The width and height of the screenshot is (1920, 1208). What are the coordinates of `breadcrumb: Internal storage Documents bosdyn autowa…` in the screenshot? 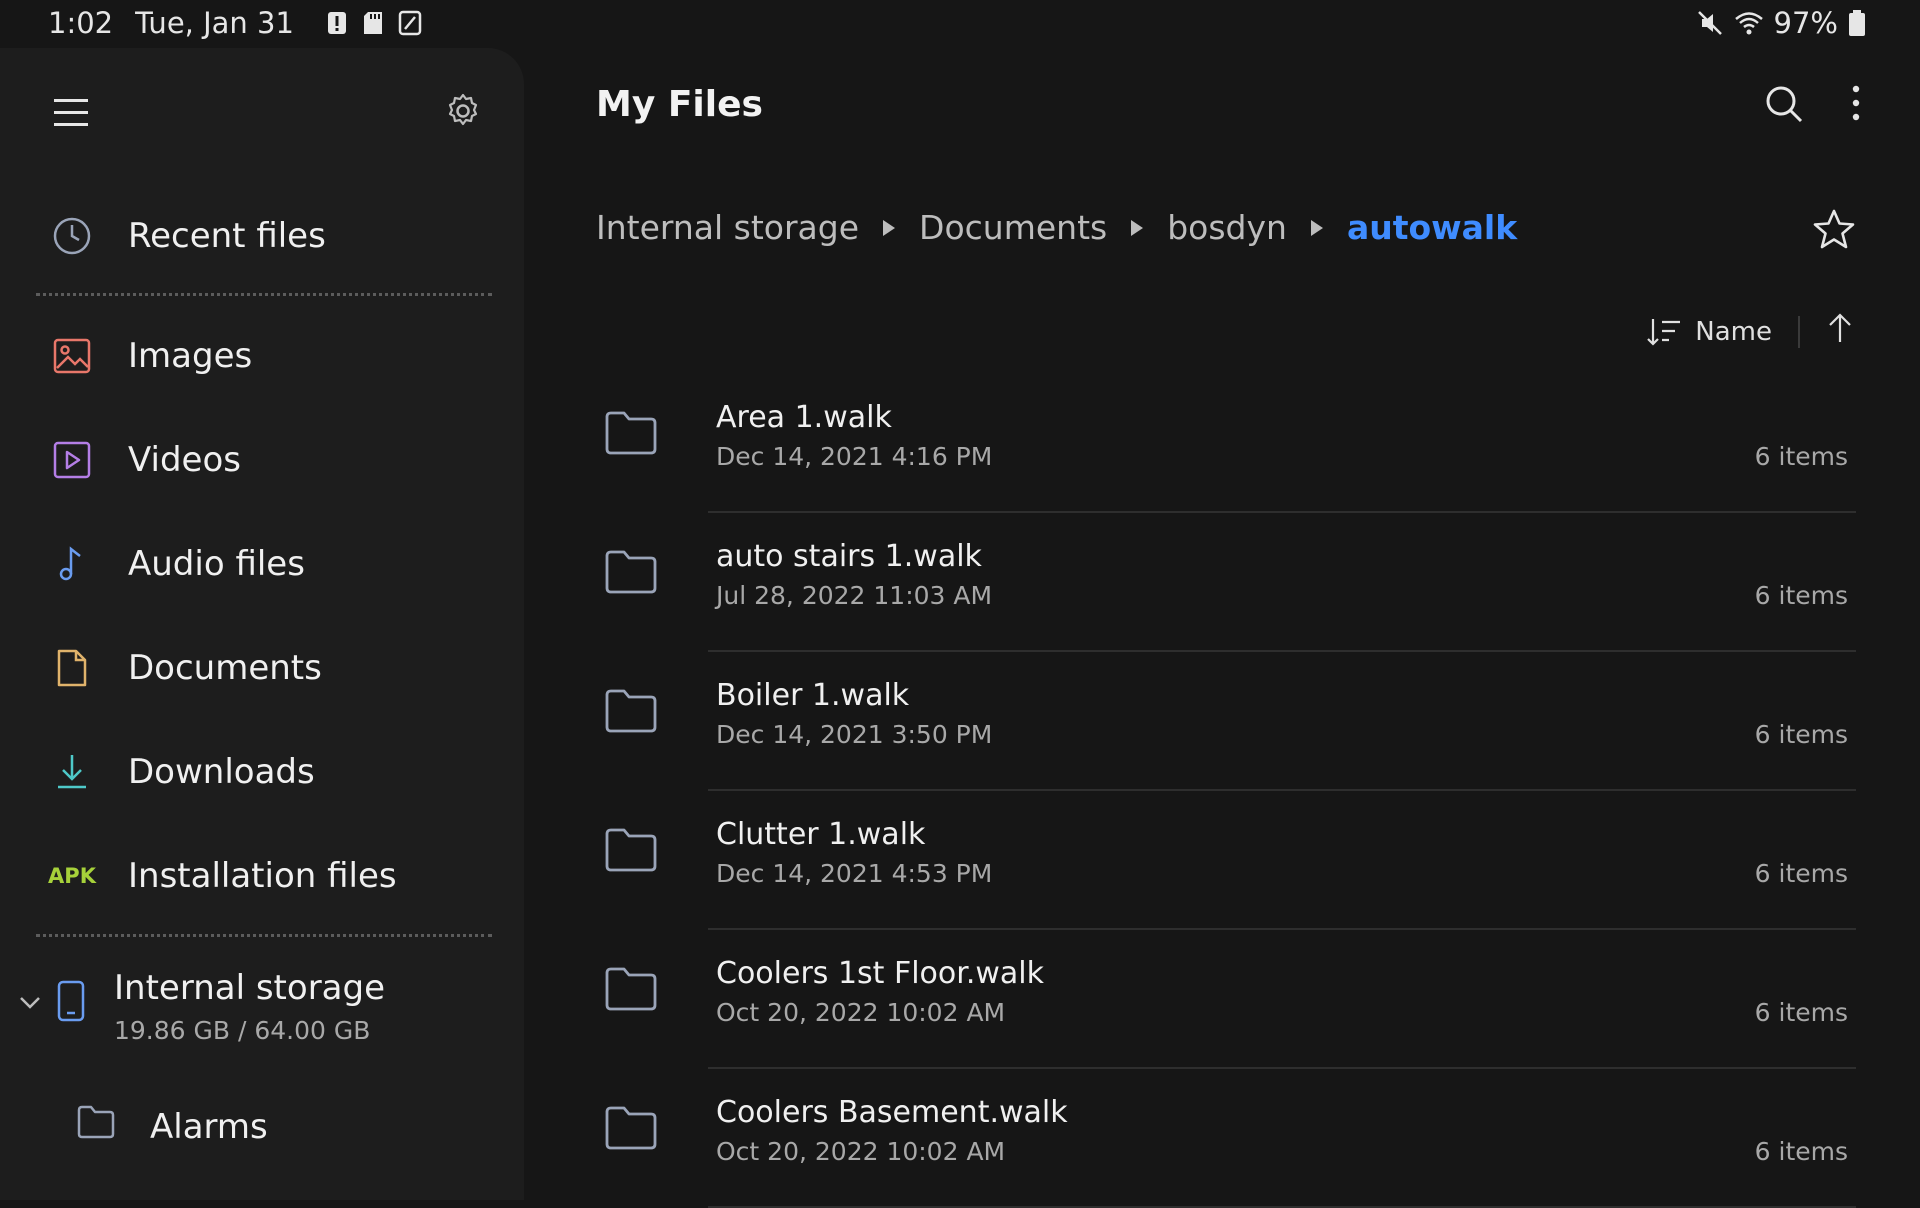 It's located at (1056, 227).